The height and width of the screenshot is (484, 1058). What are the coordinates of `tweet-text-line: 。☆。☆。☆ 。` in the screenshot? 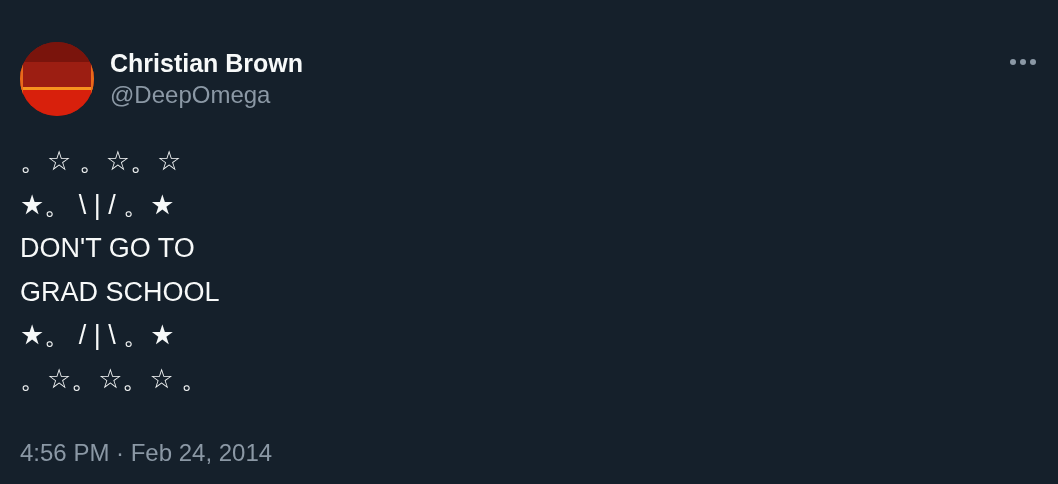 It's located at (115, 379).